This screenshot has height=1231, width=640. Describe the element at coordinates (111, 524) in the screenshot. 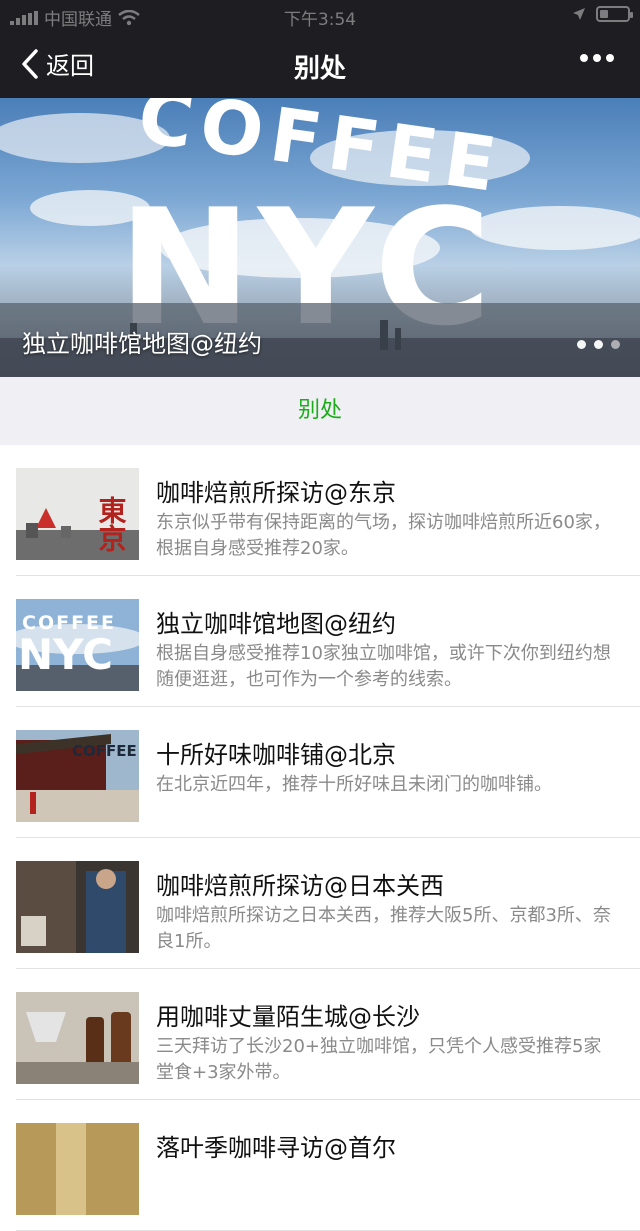

I see `thumb-tokyo-text: 東京` at that location.